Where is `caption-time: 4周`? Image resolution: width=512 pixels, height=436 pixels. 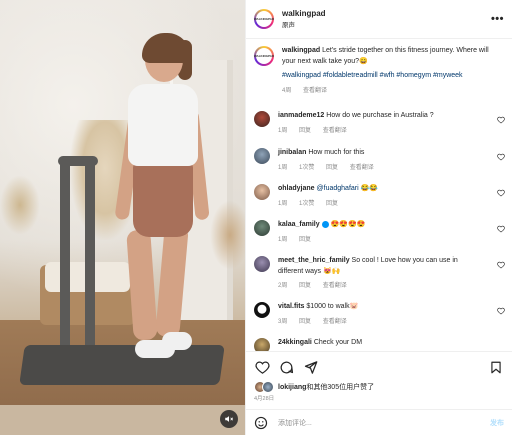 caption-time: 4周 is located at coordinates (286, 91).